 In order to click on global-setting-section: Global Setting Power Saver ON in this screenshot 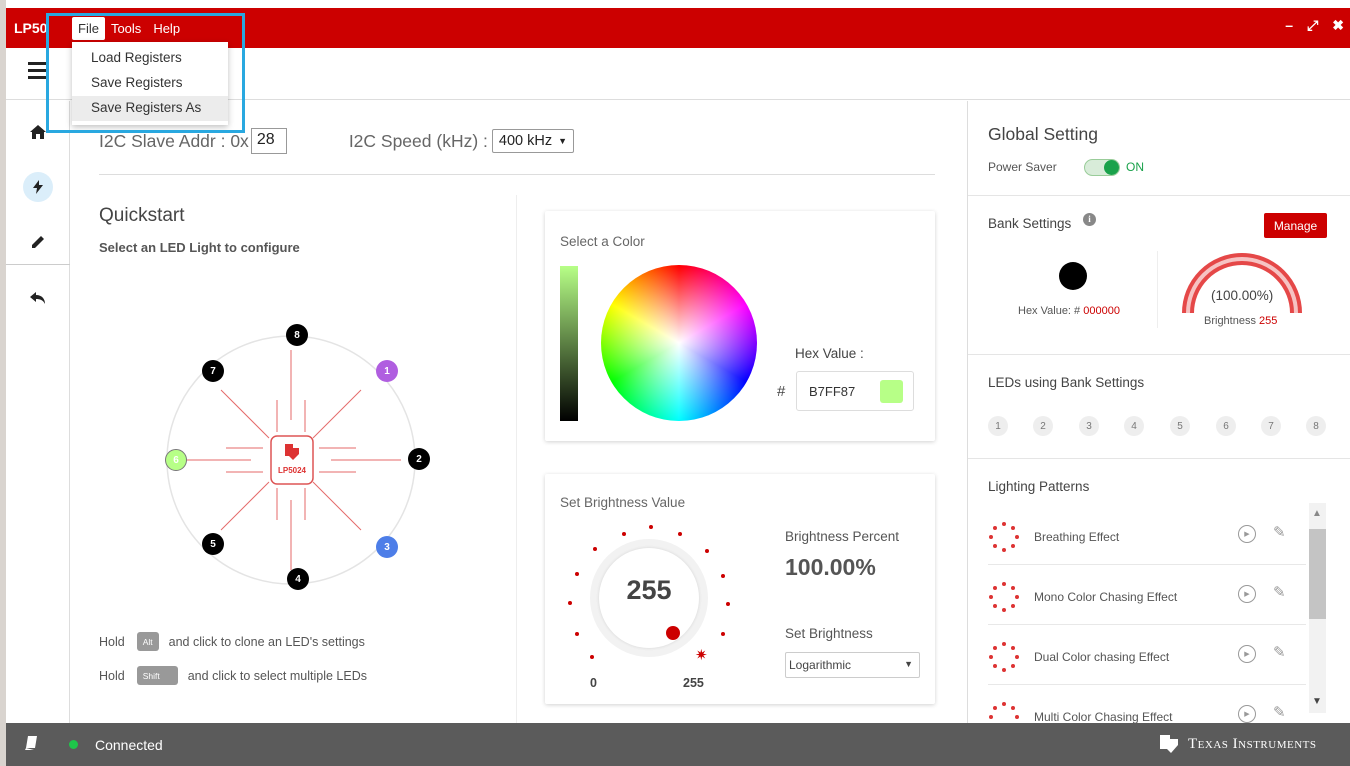, I will do `click(1159, 148)`.